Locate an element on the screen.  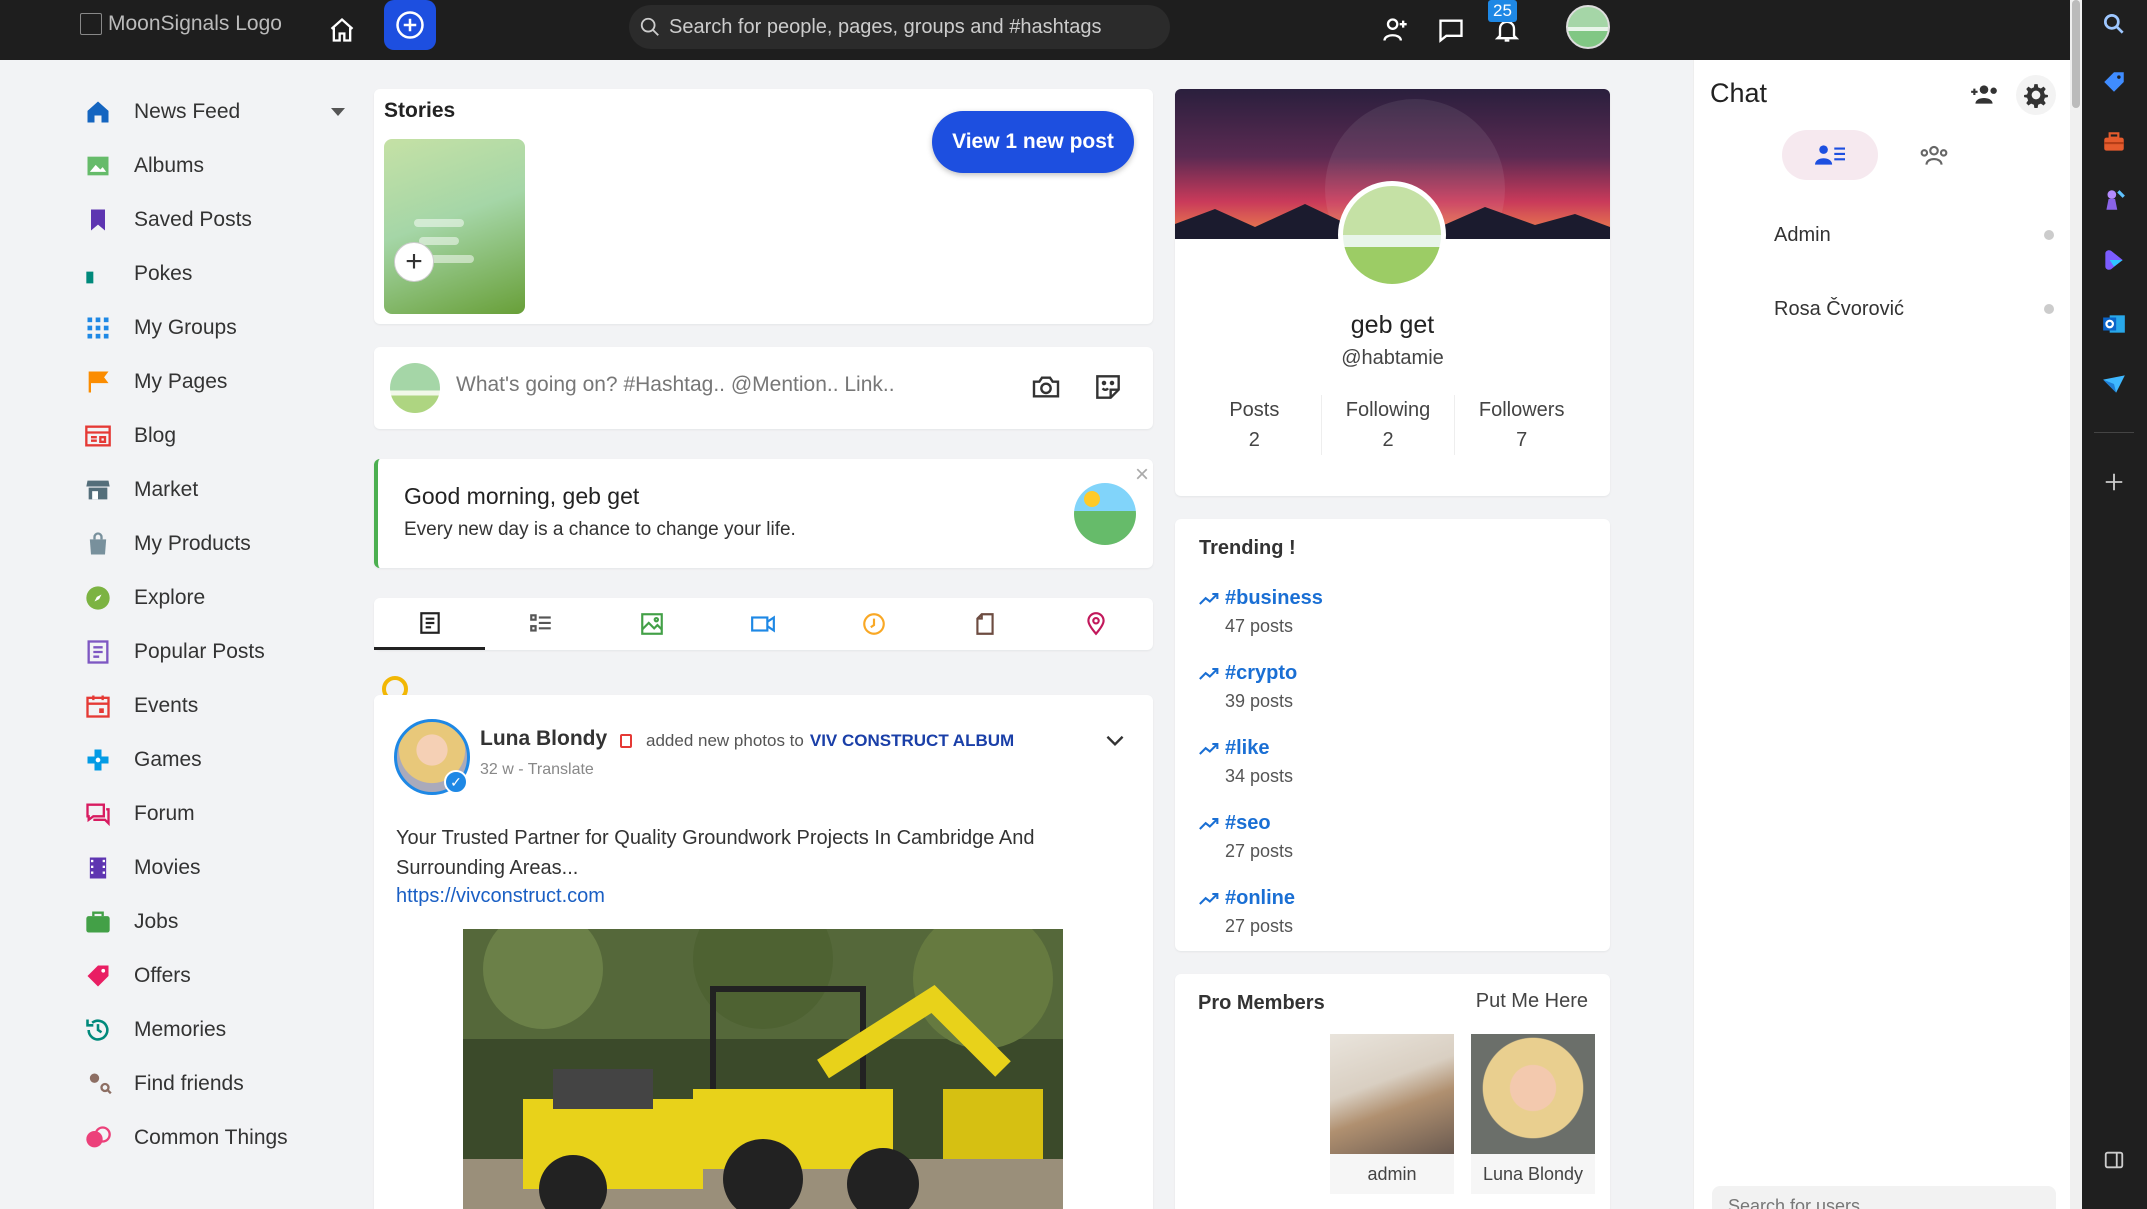
add-feeling-button is located at coordinates (1108, 387).